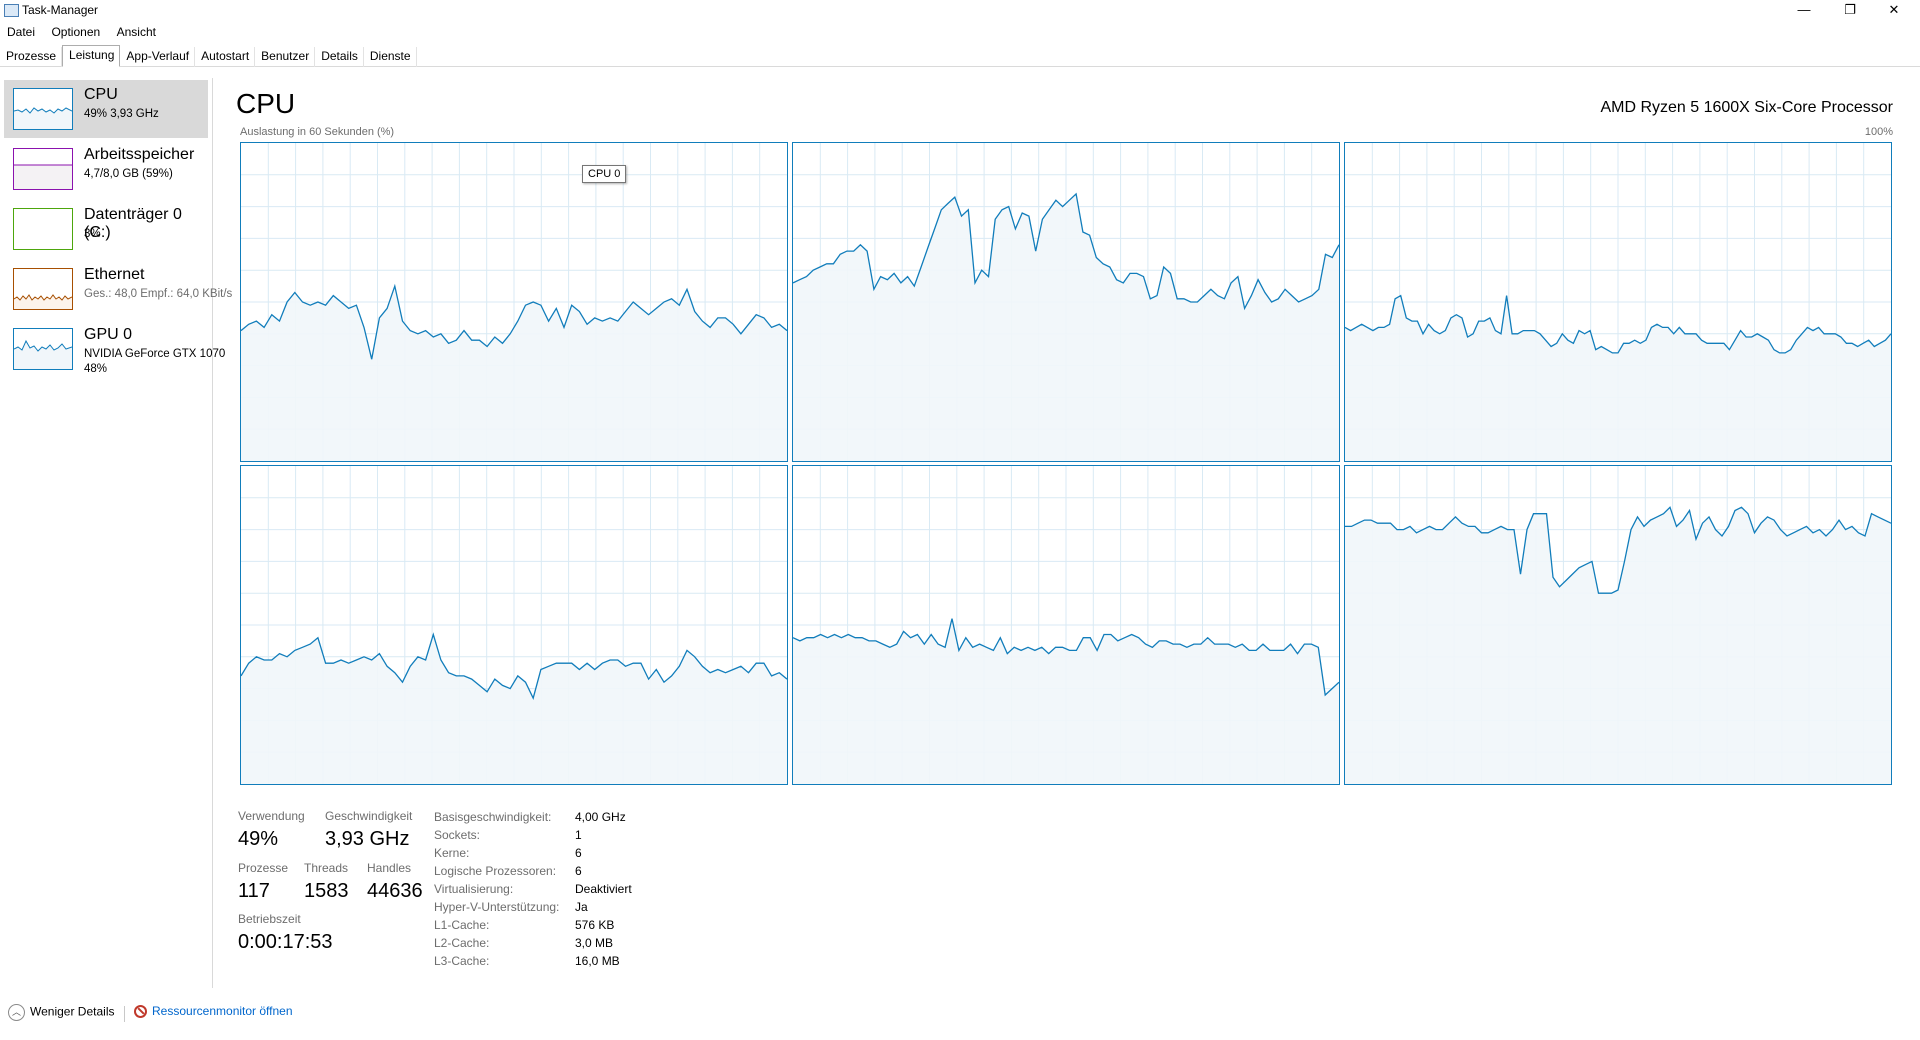 This screenshot has height=1040, width=1920. What do you see at coordinates (271, 816) in the screenshot?
I see `verwendung-label: Verwendung` at bounding box center [271, 816].